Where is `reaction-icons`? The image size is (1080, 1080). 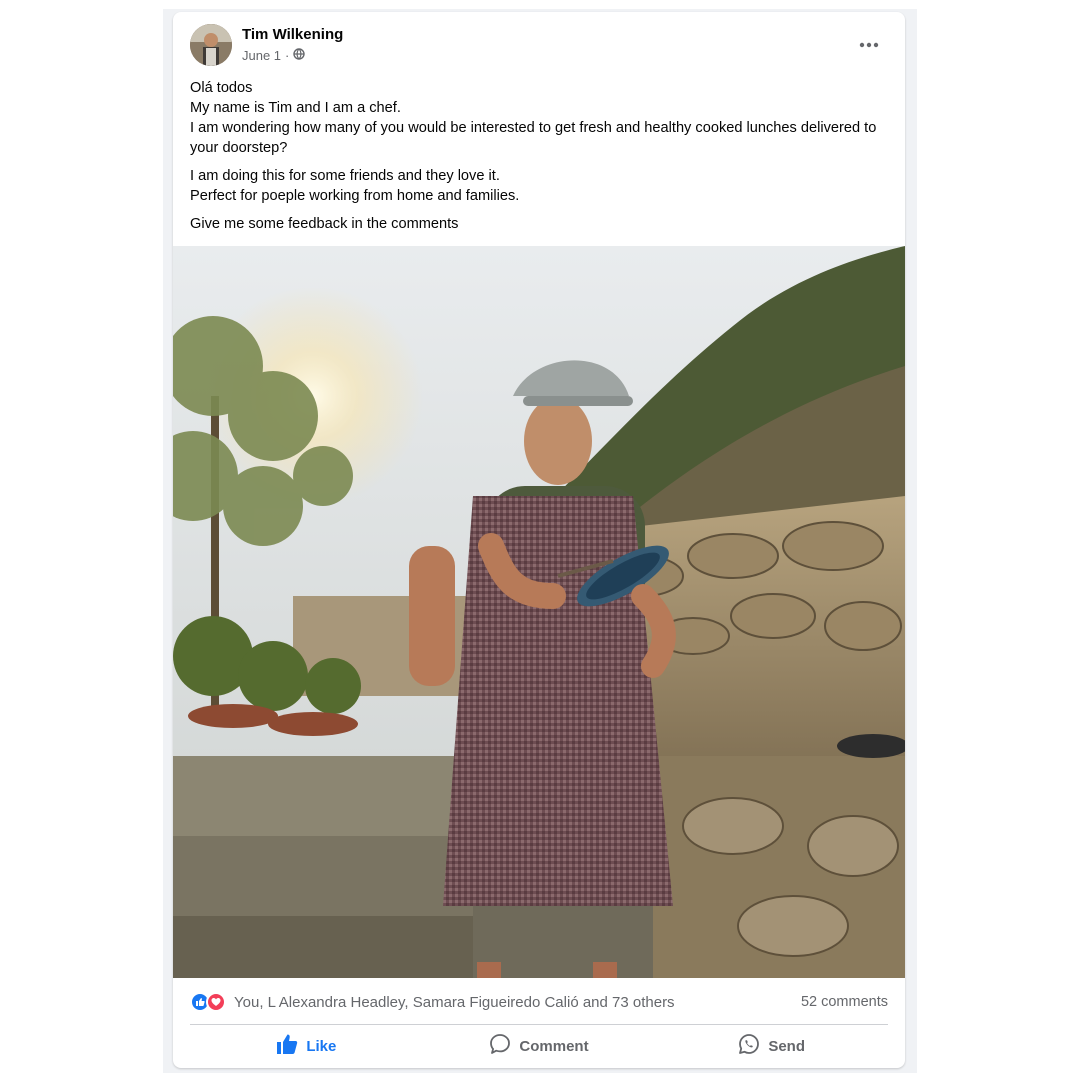
reaction-icons is located at coordinates (208, 1002).